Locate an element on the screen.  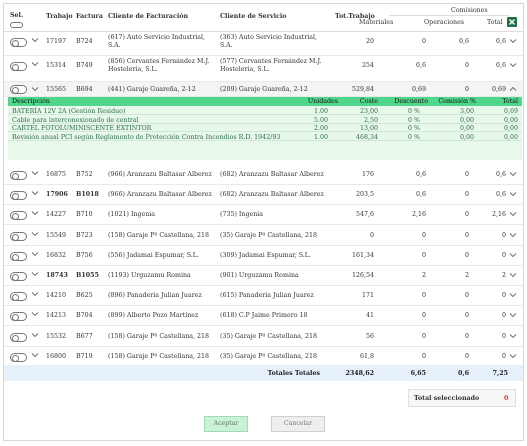
header-materiales: Materiales is located at coordinates (376, 22).